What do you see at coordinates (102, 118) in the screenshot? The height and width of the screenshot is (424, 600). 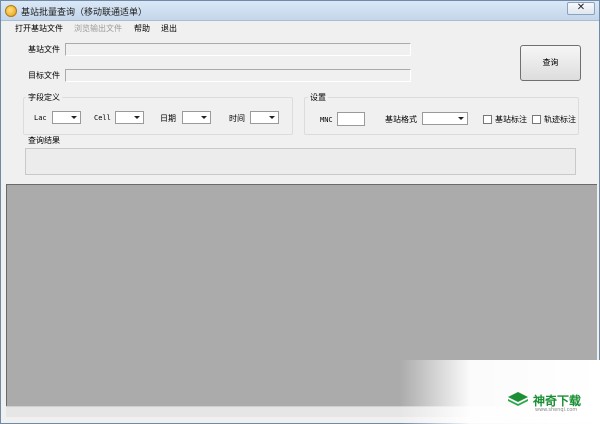 I see `cell-label: Cell` at bounding box center [102, 118].